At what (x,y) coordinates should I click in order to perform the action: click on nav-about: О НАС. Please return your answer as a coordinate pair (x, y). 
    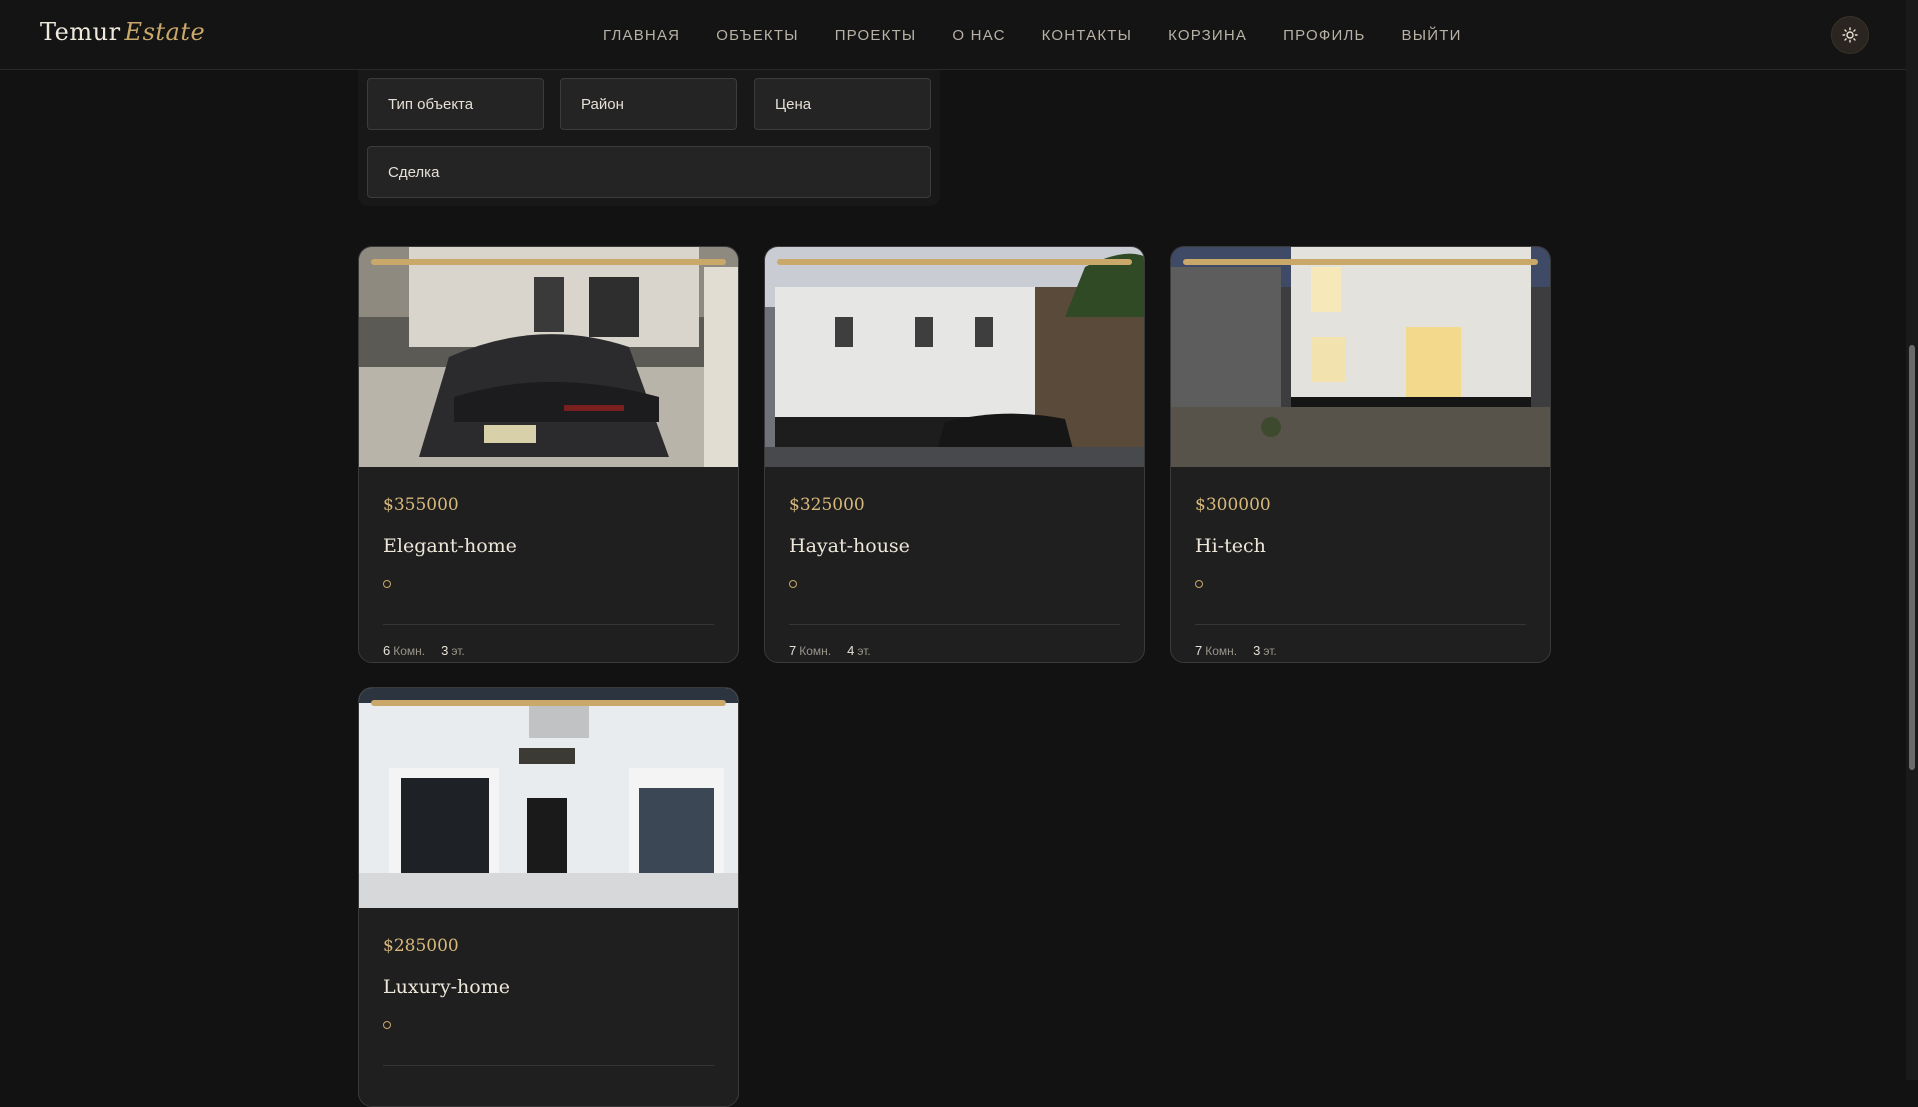
    Looking at the image, I should click on (978, 35).